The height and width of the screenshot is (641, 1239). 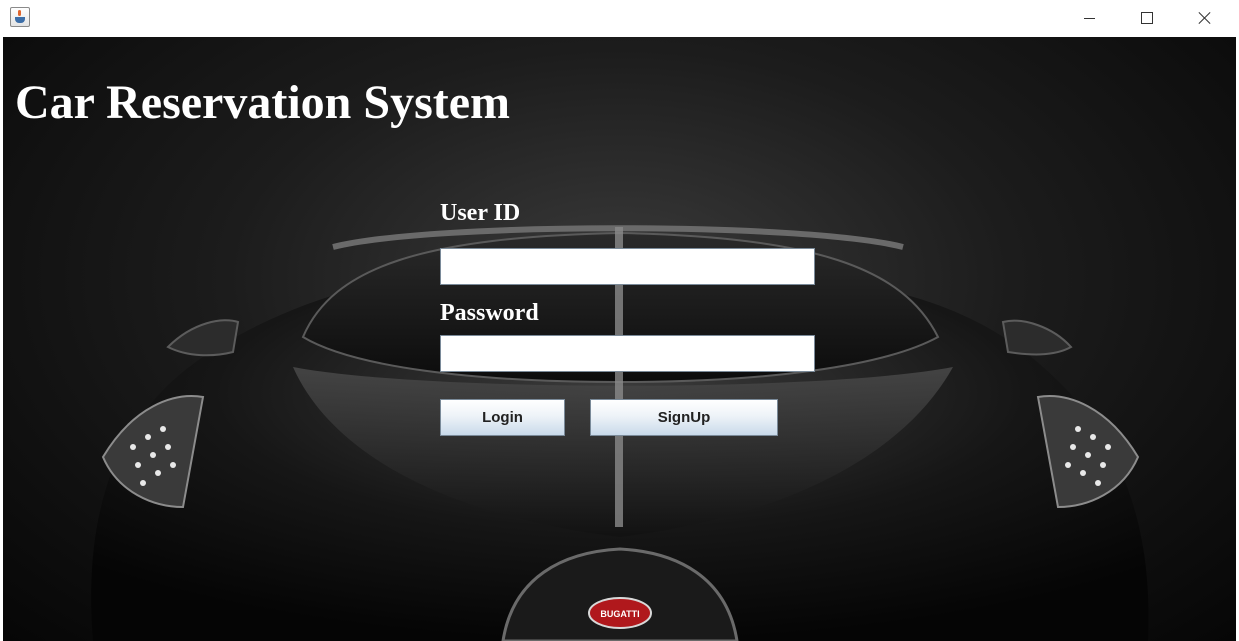 I want to click on minimize-icon, so click(x=1089, y=18).